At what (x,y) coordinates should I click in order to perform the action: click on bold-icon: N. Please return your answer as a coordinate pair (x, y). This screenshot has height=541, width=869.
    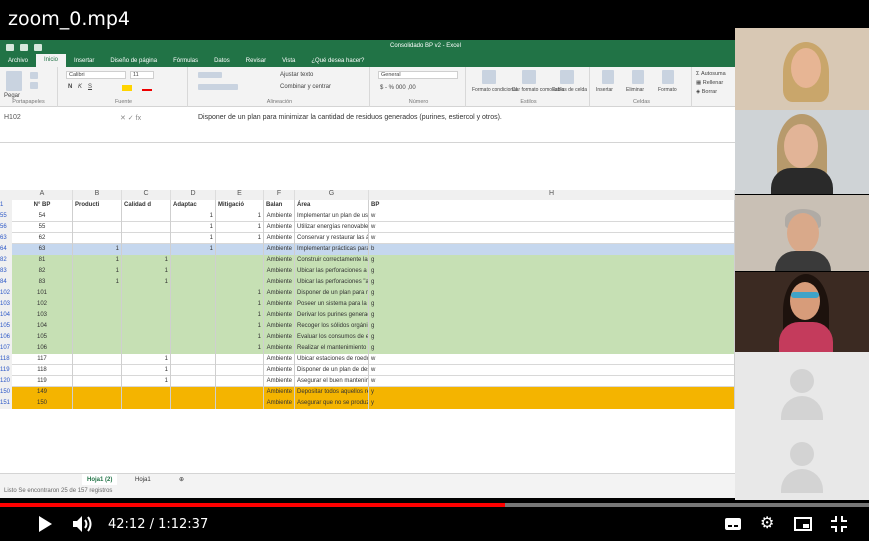
    Looking at the image, I should click on (70, 87).